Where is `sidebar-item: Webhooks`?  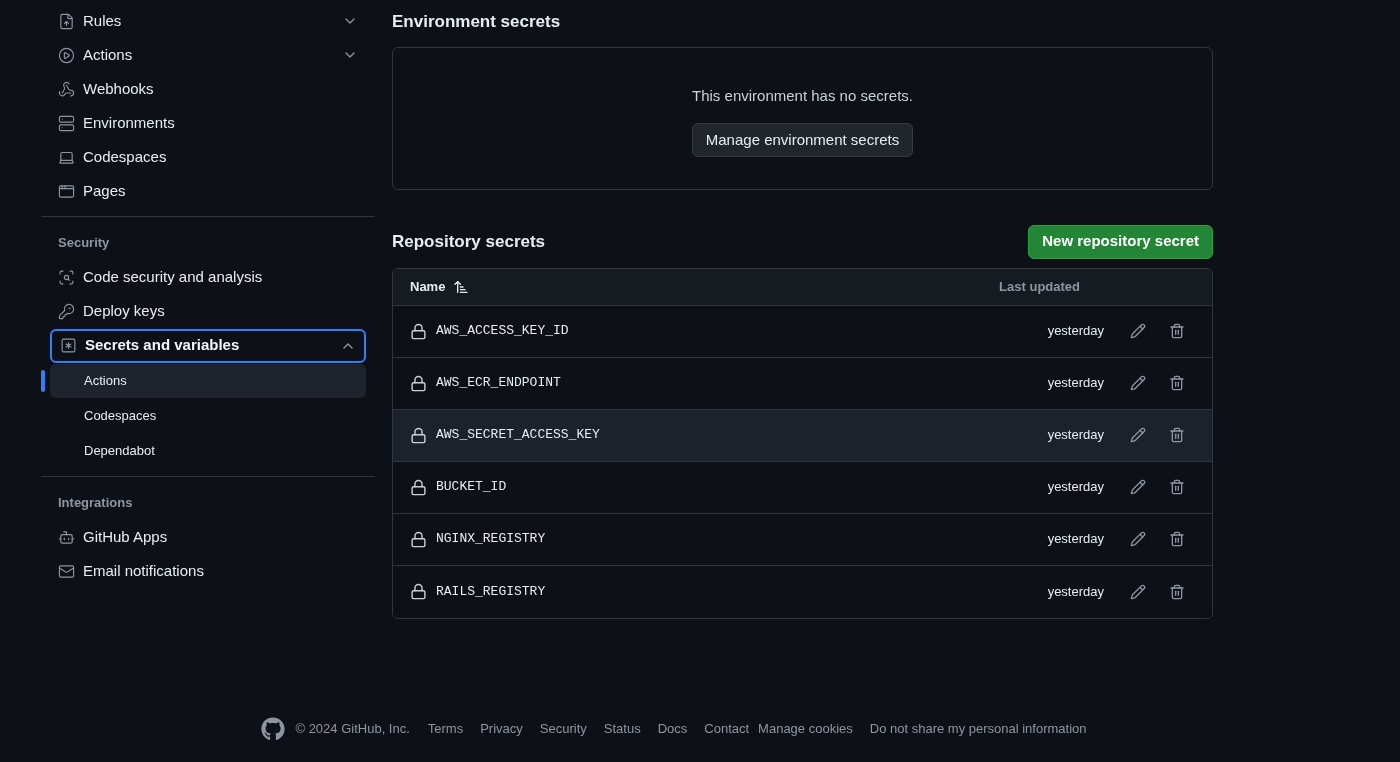 sidebar-item: Webhooks is located at coordinates (208, 89).